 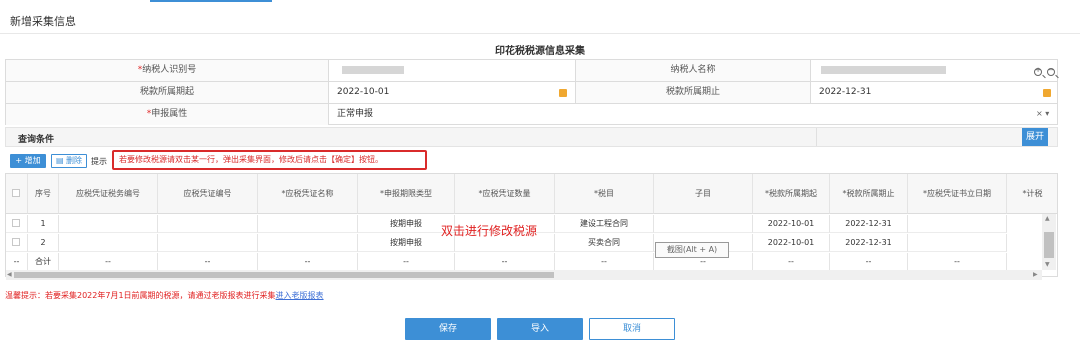 I want to click on delete-button: ▤ 删除, so click(x=69, y=161).